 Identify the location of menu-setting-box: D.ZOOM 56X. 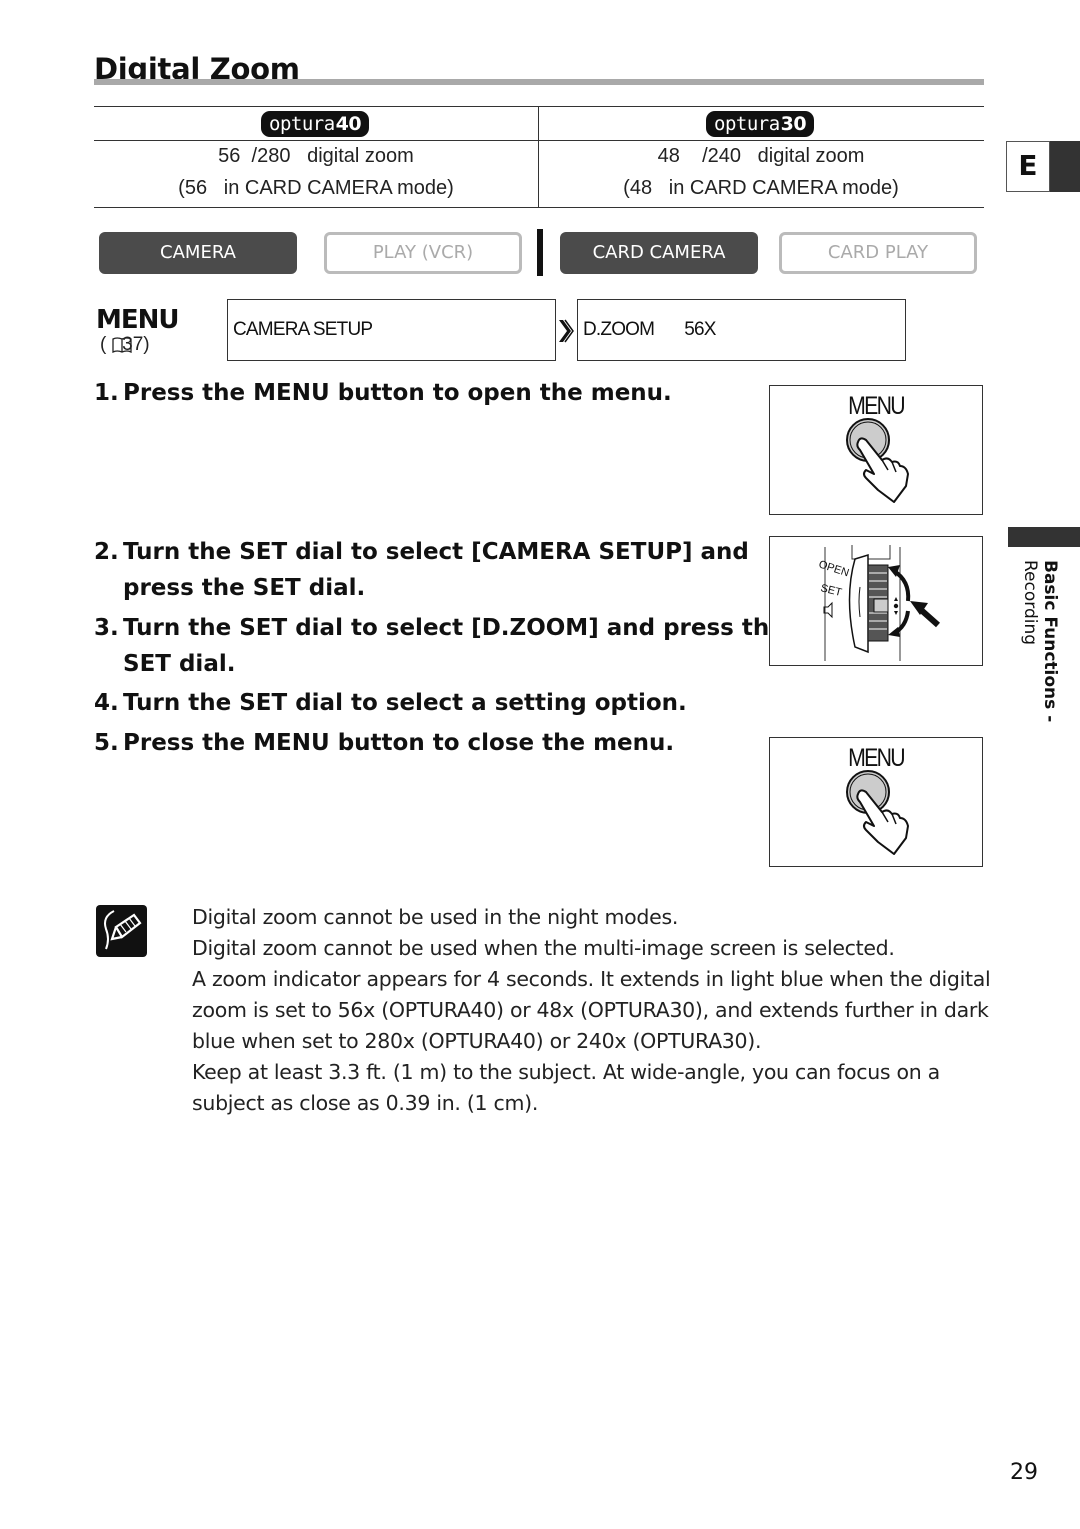
(741, 330).